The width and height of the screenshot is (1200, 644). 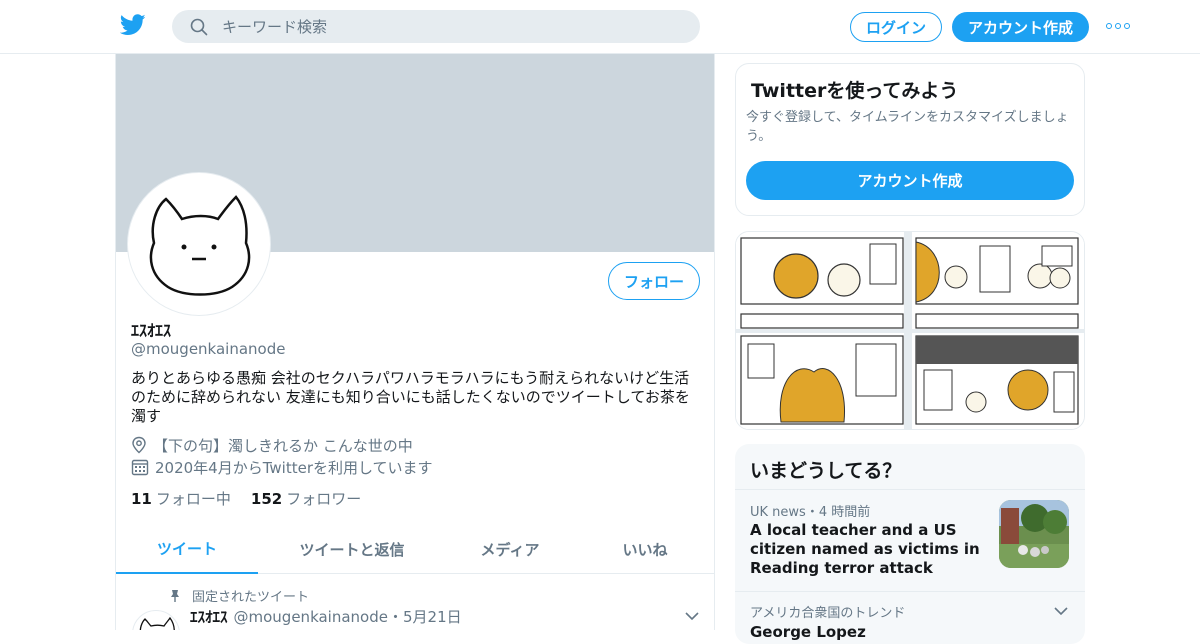 I want to click on trend-item-topic: アメリカ合衆国のトレンド George Lopez, so click(x=910, y=617).